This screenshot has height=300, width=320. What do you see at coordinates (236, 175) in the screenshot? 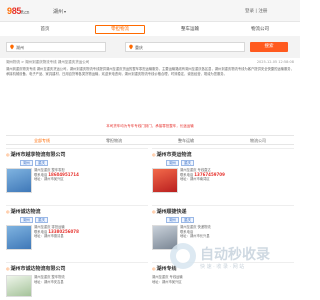
I see `company-detail: 湖州至重庆 专线直达 联系电话 13767459709 地址：湖州市南浔区` at bounding box center [236, 175].